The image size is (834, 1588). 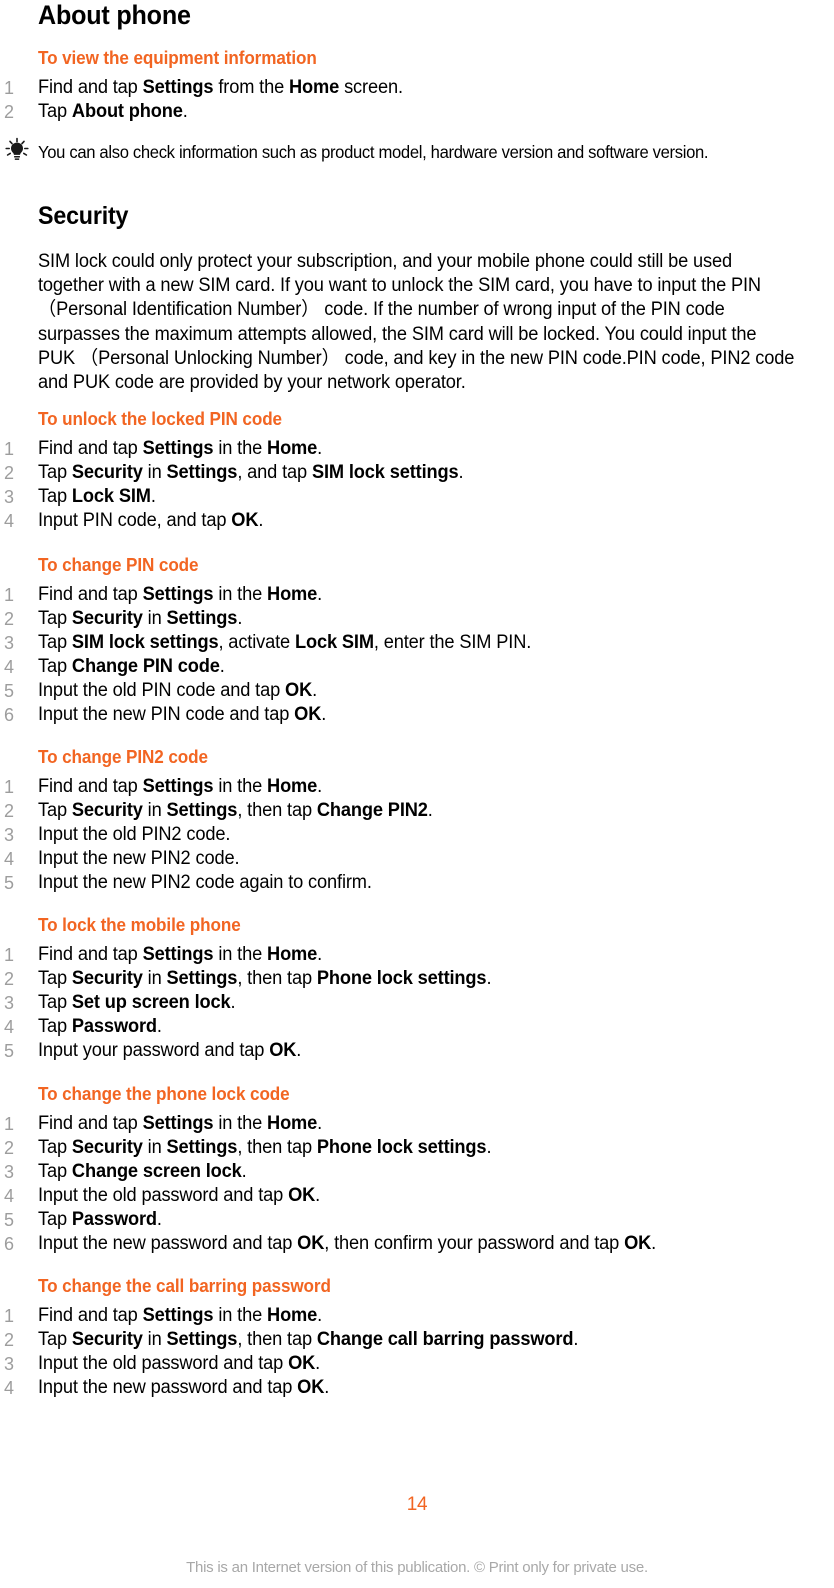 I want to click on step-text: Input the old PIN code and tap OK., so click(x=178, y=690).